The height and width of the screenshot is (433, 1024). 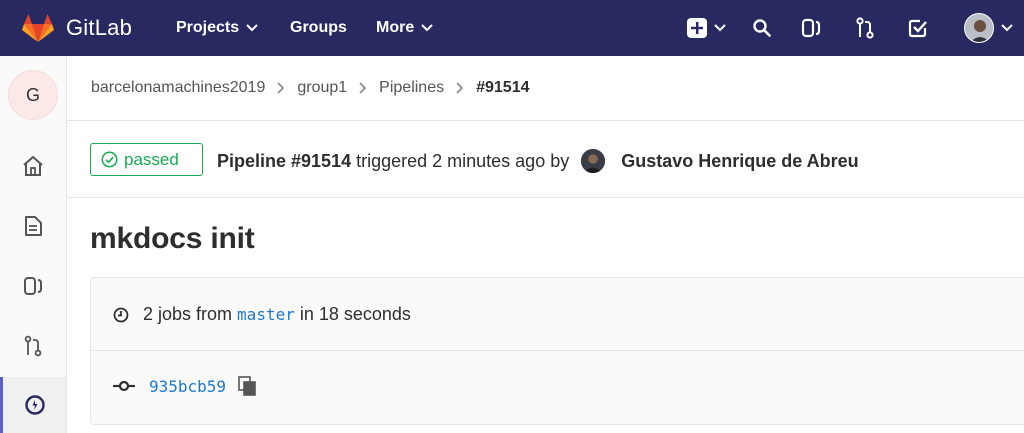 I want to click on sidebar-item-project-overview, so click(x=33, y=166).